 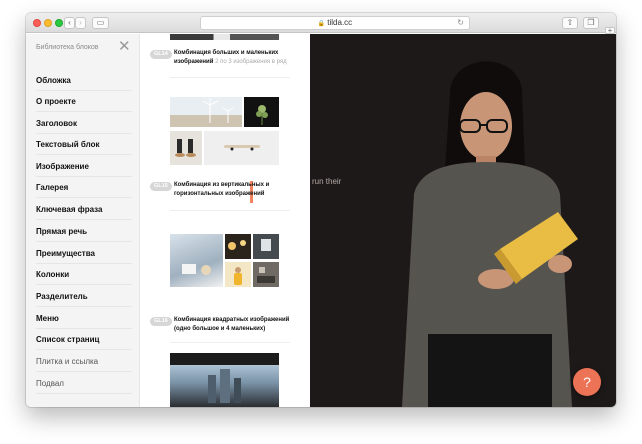 I want to click on block-code-badge: GL16, so click(x=161, y=321).